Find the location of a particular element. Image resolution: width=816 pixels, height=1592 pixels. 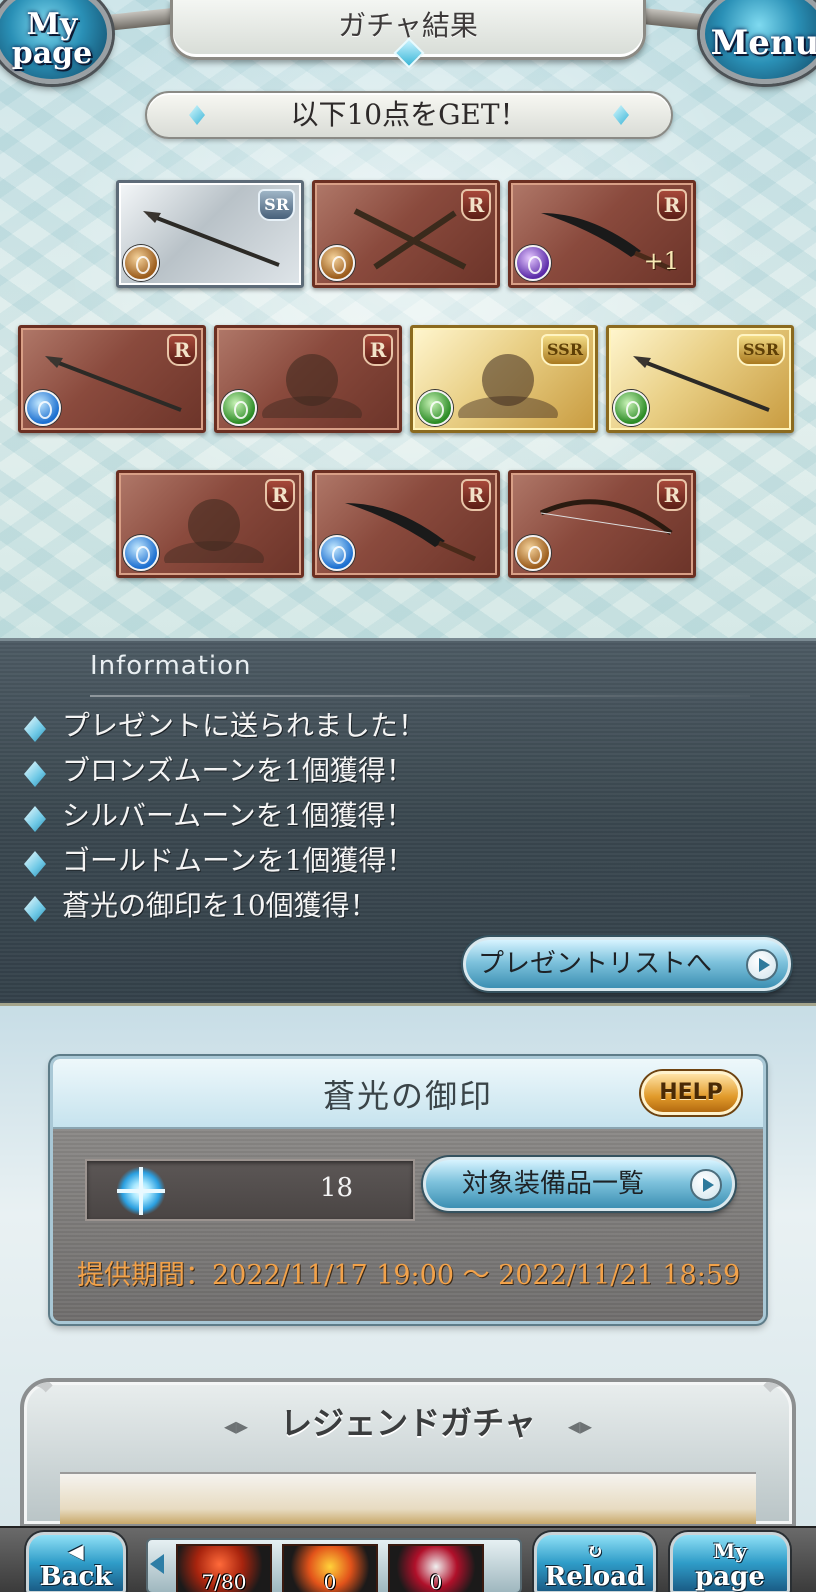

info-line-text: 蒼光の御印を10個獲得！ is located at coordinates (220, 905).